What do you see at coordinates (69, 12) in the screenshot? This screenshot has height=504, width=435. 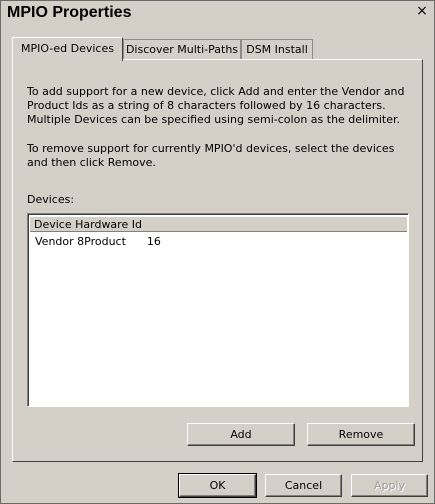 I see `dialog-title: MPIO Properties` at bounding box center [69, 12].